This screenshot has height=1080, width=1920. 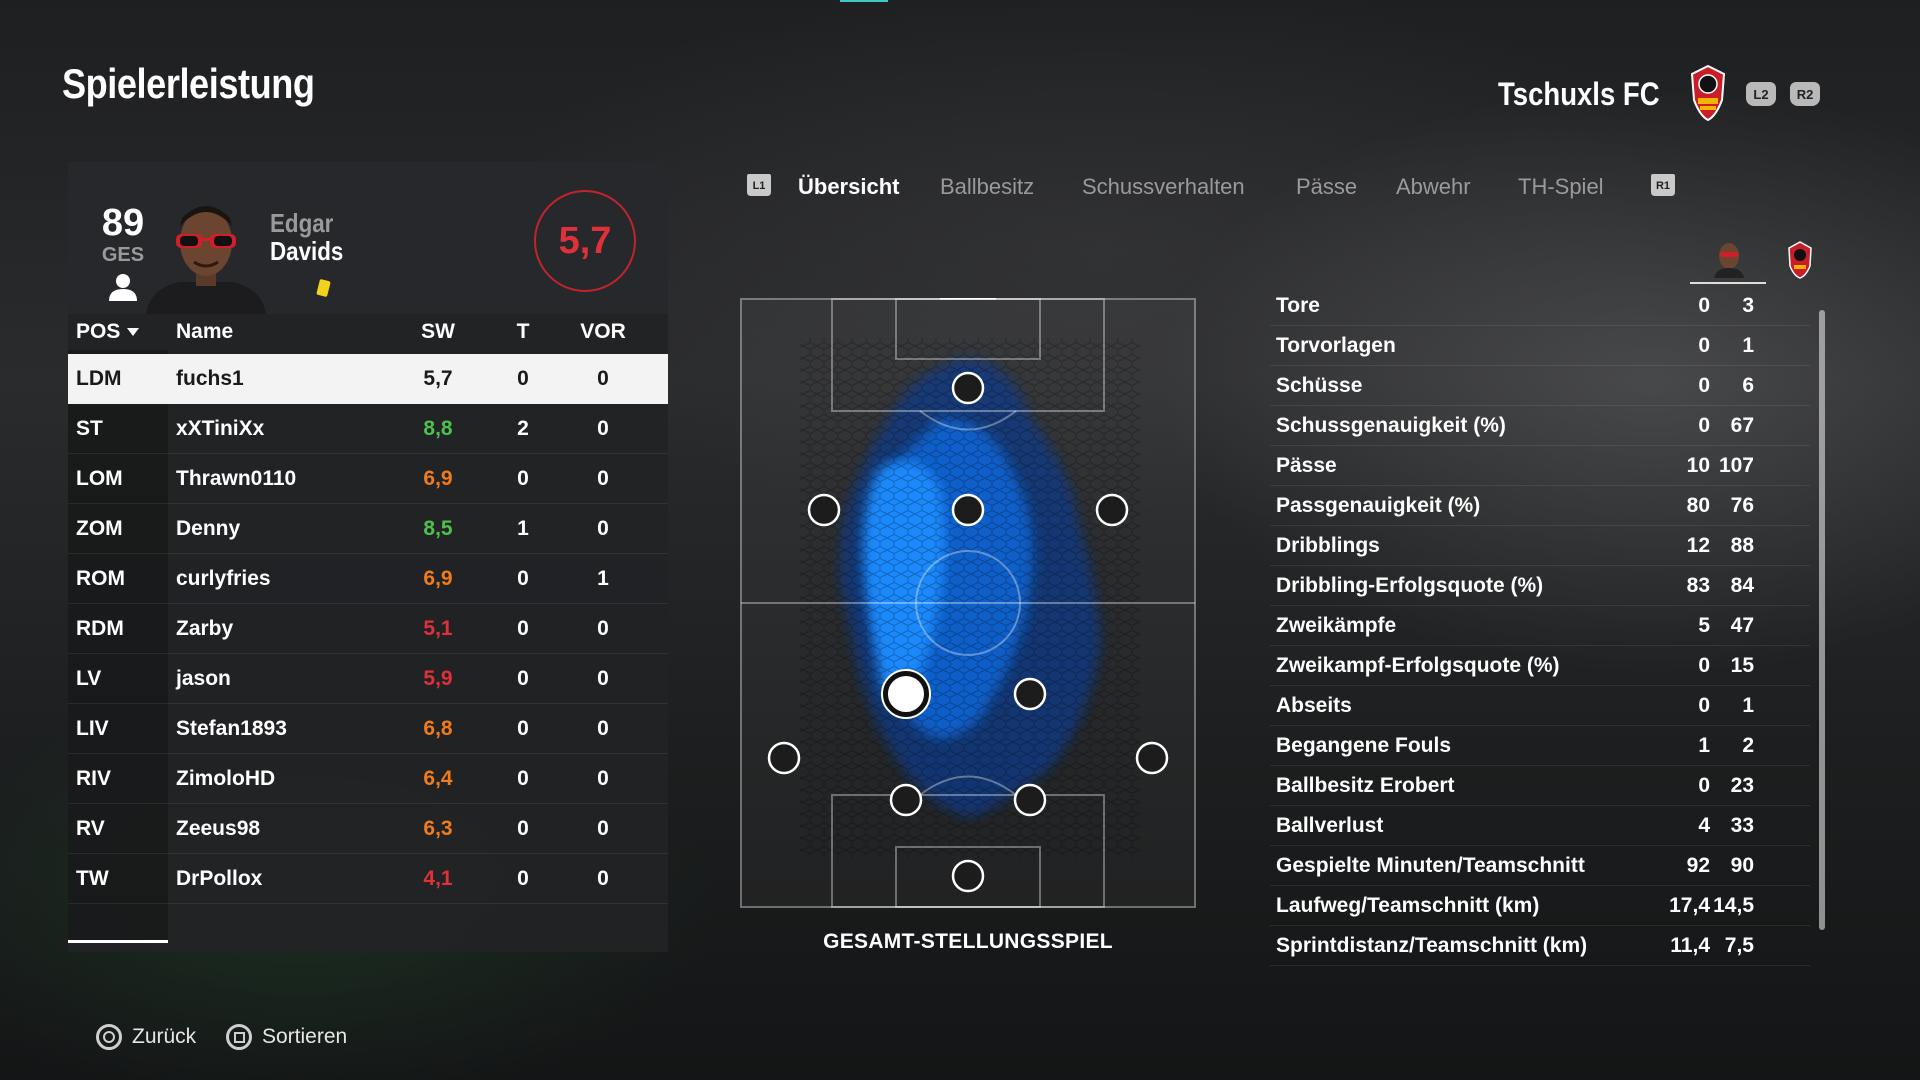 I want to click on header-vor: VOR, so click(x=603, y=332).